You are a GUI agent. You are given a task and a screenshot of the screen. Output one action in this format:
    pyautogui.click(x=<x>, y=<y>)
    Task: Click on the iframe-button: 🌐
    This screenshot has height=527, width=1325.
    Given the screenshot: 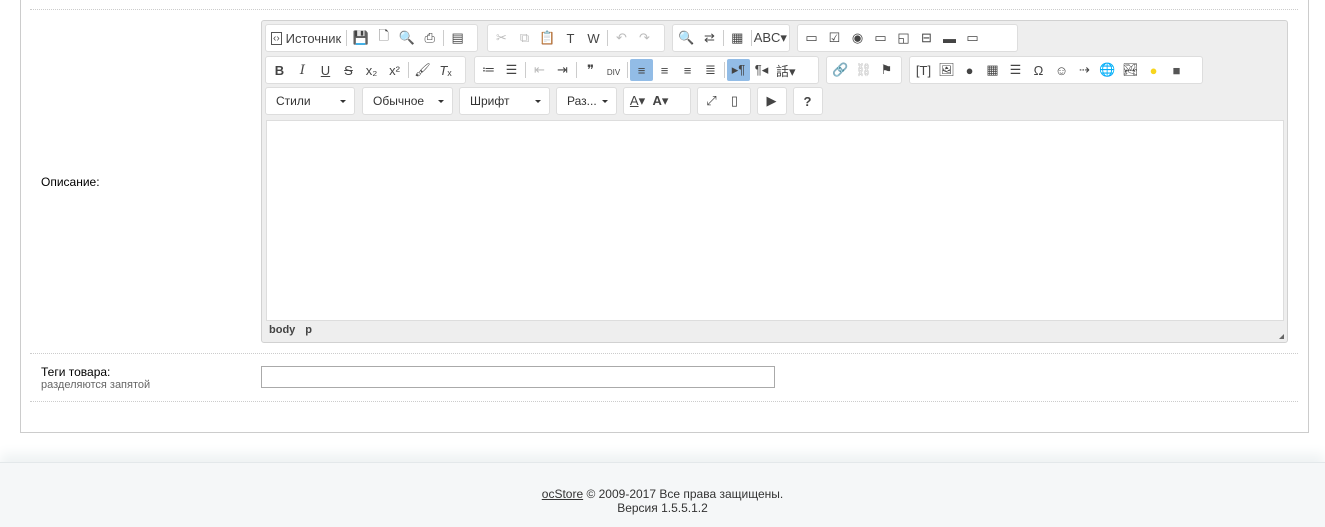 What is the action you would take?
    pyautogui.click(x=1107, y=70)
    